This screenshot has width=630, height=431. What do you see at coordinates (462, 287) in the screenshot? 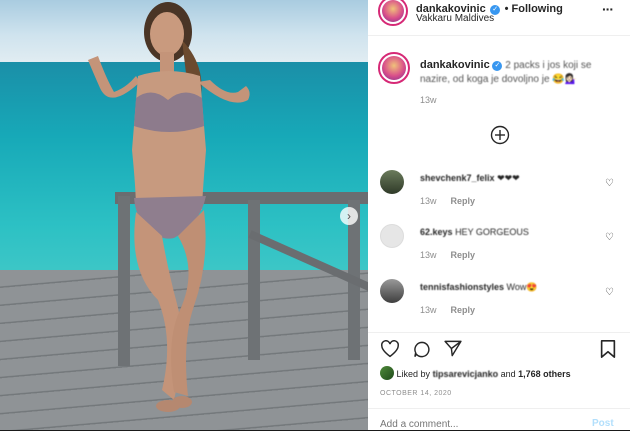
I see `comment-username: tennisfashionstyles` at bounding box center [462, 287].